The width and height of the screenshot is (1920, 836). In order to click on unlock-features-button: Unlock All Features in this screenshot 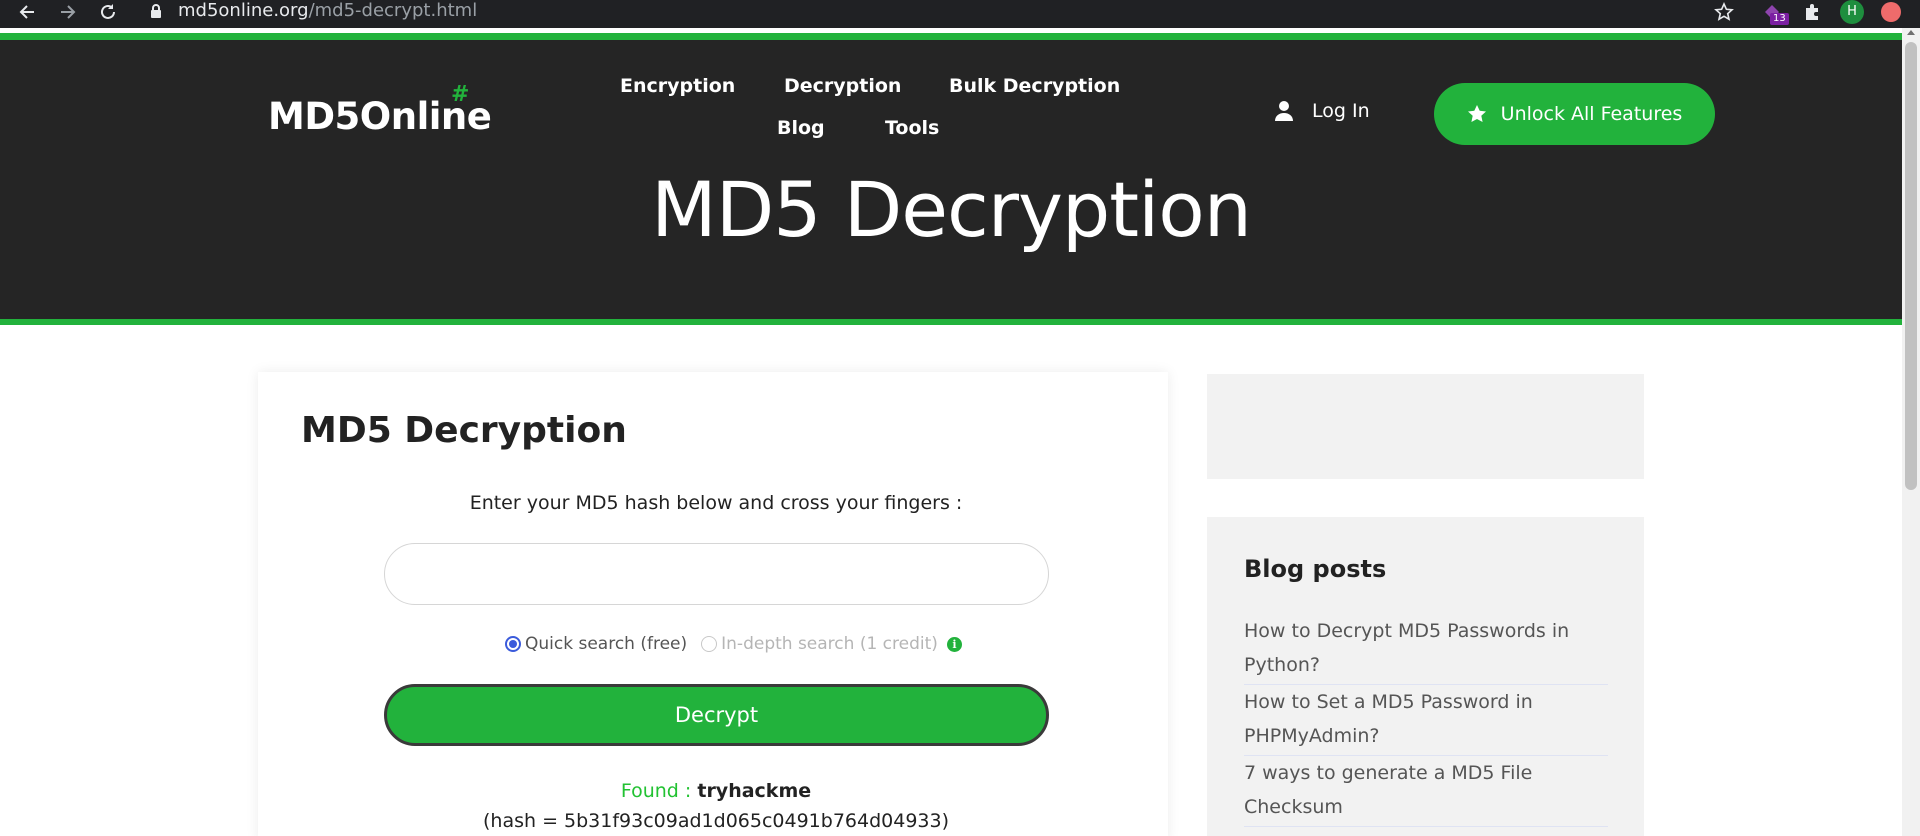, I will do `click(1574, 114)`.